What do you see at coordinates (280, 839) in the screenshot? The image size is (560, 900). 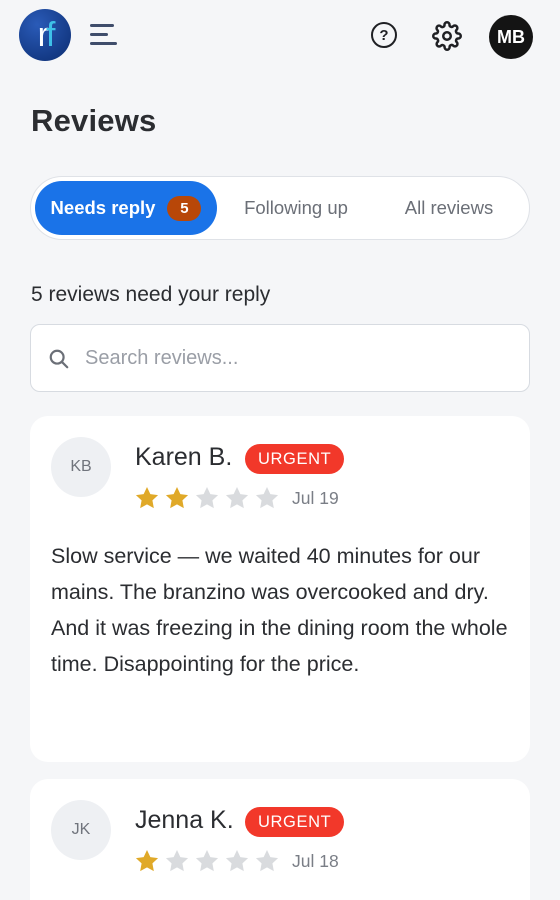 I see `review-card: JK Jenna K. URGENT Jul 18` at bounding box center [280, 839].